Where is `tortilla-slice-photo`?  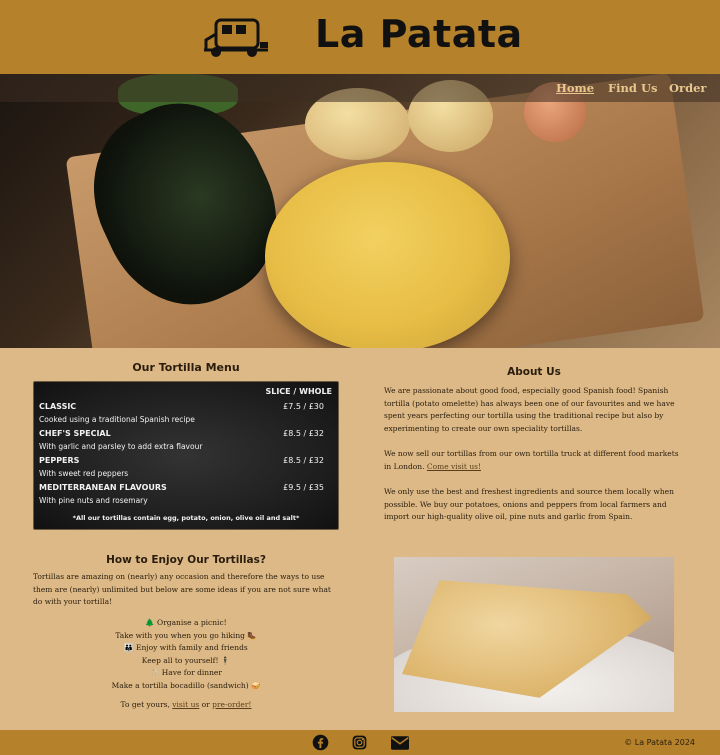 tortilla-slice-photo is located at coordinates (534, 634).